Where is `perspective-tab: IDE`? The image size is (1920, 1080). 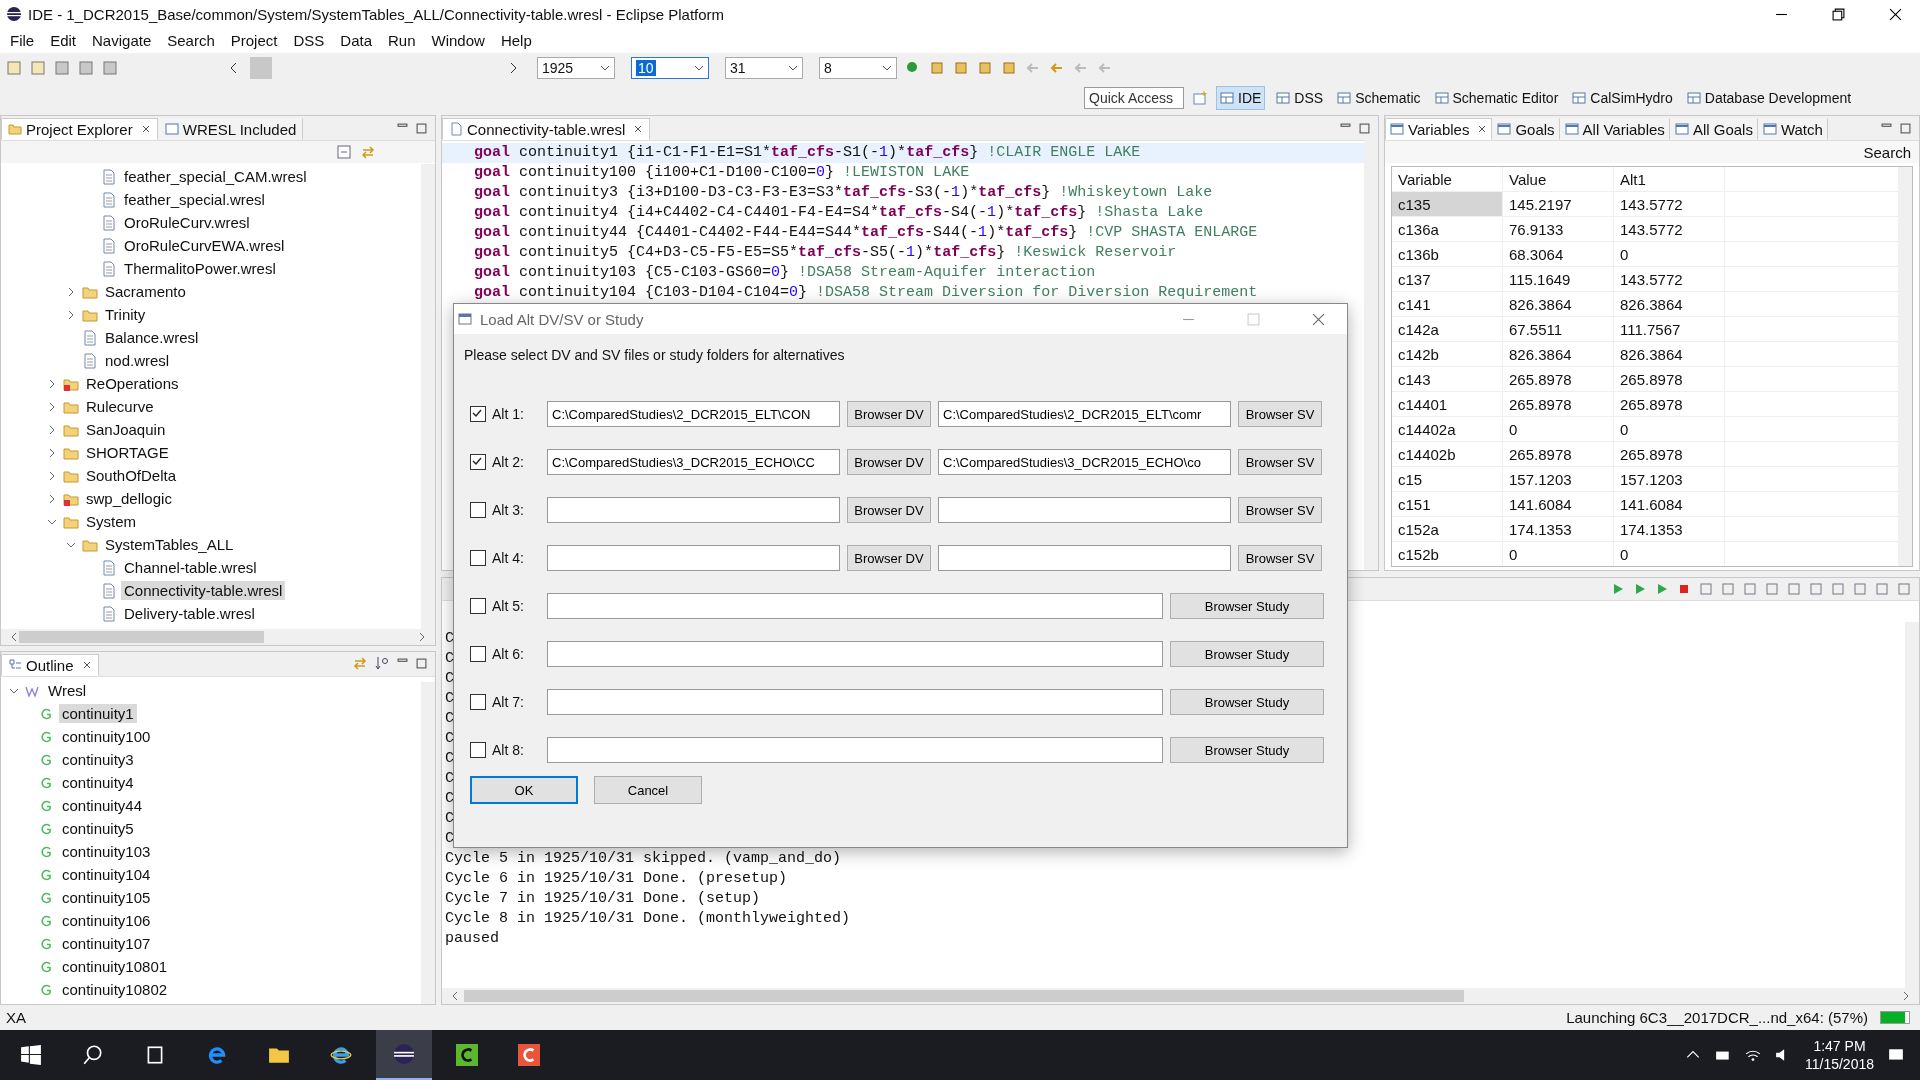
perspective-tab: IDE is located at coordinates (1241, 97).